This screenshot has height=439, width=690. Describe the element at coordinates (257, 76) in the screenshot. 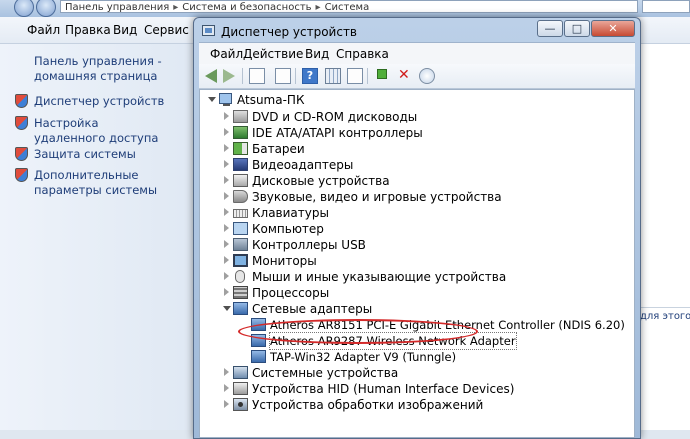

I see `properties-icon` at that location.